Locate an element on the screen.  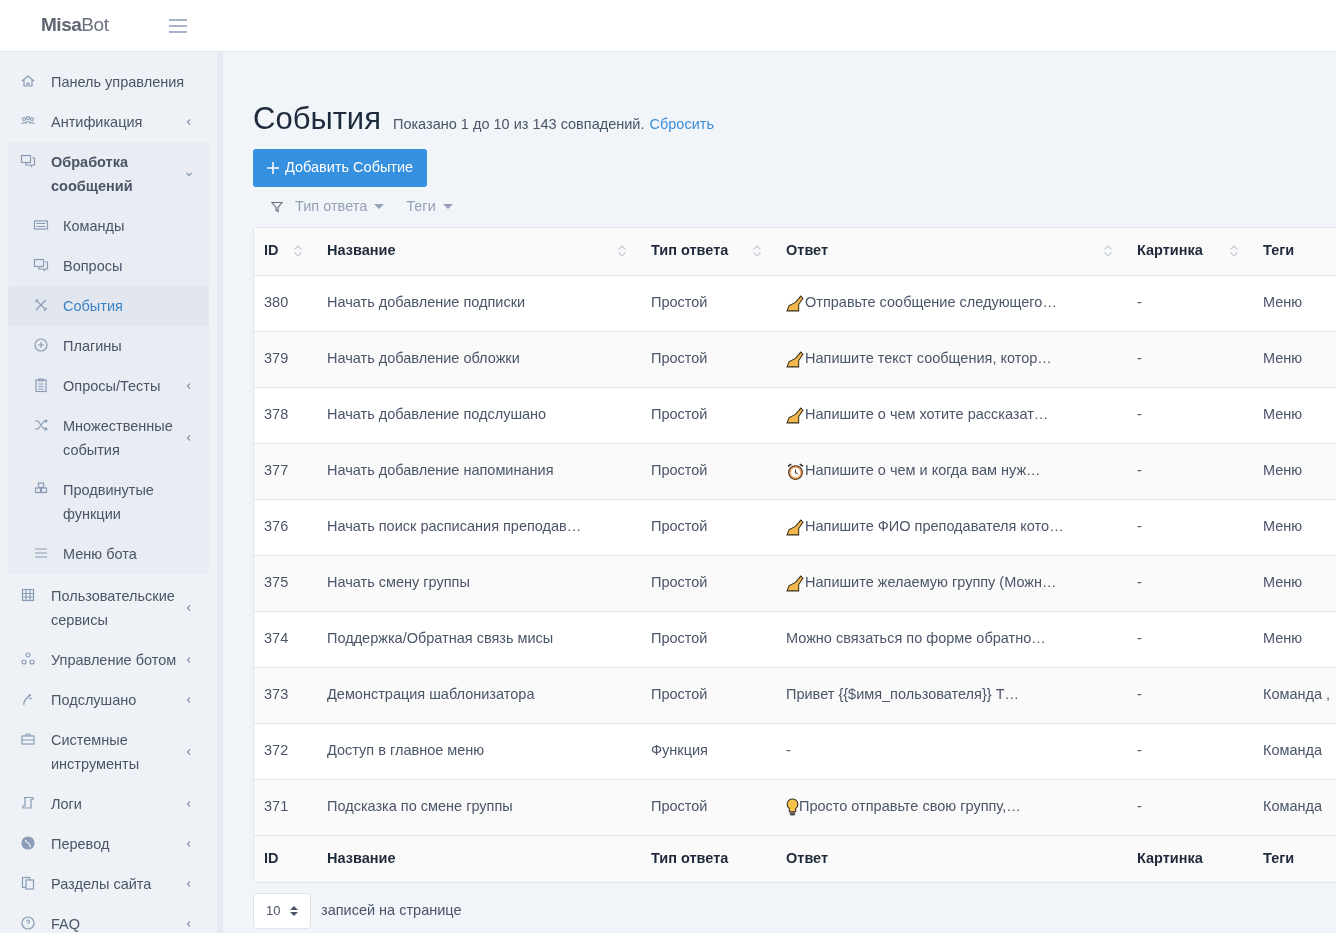
table-row: 373 Демонстрация шаблонизатора Простой Привет {{$имя_пользователя}} Т… - Команда , is located at coordinates (795, 695).